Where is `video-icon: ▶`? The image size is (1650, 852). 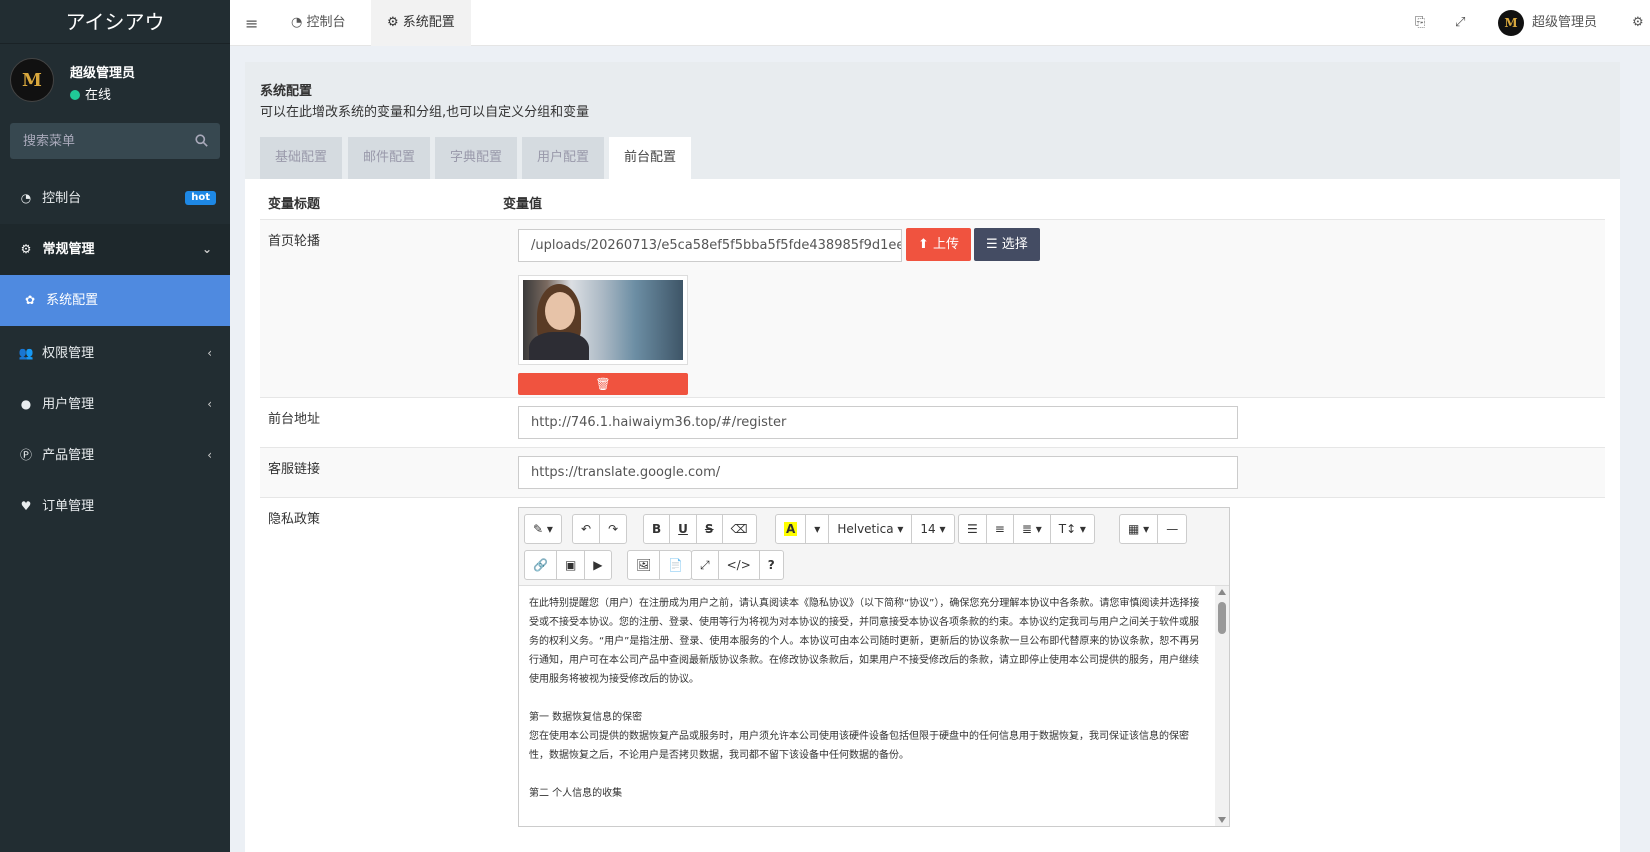 video-icon: ▶ is located at coordinates (597, 565).